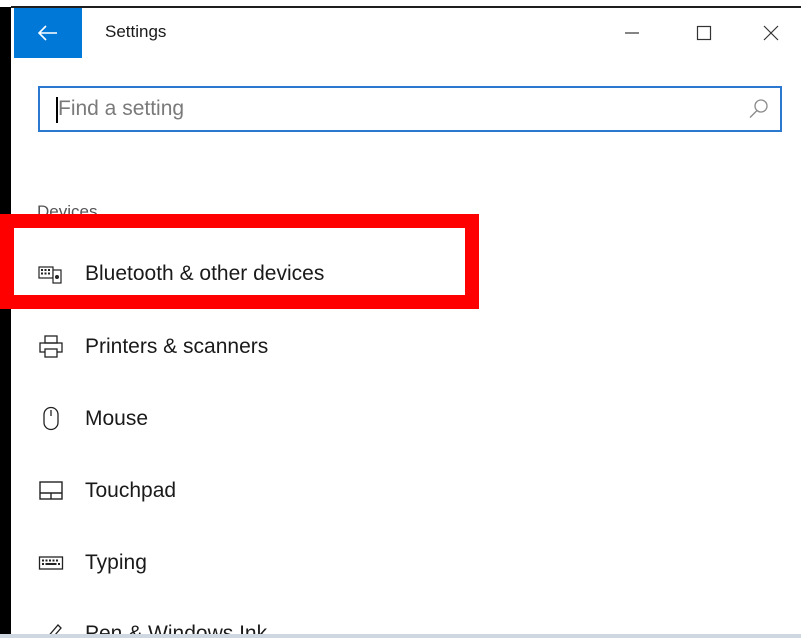  What do you see at coordinates (51, 419) in the screenshot?
I see `mouse-icon` at bounding box center [51, 419].